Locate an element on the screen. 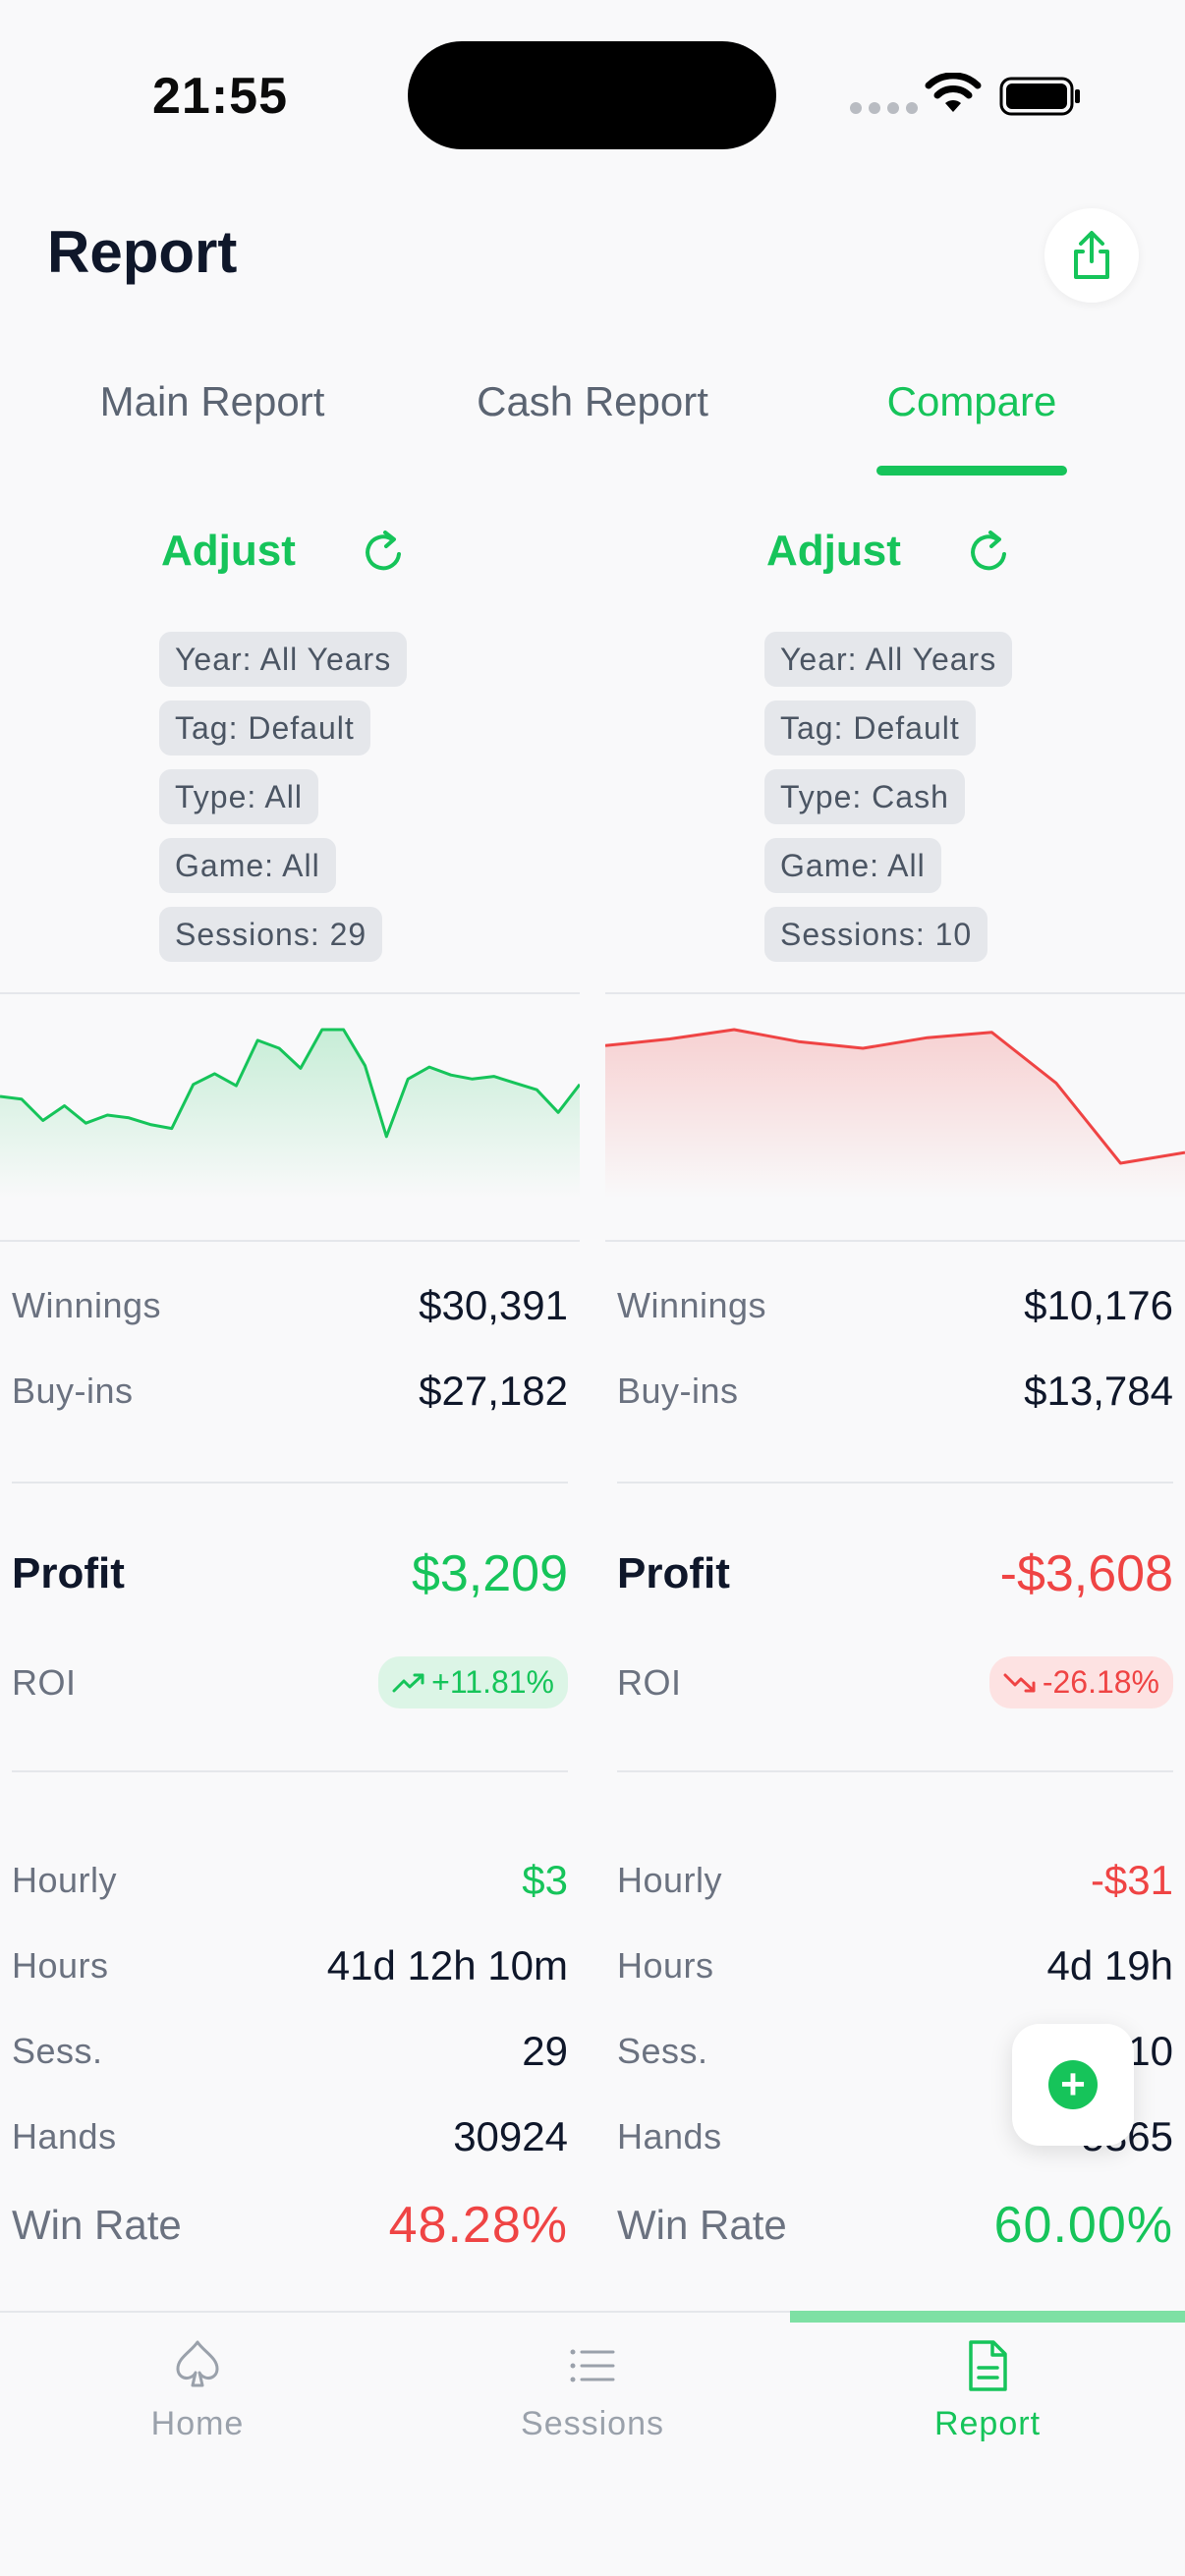 Image resolution: width=1185 pixels, height=2576 pixels. winnings-value: $10,176 is located at coordinates (1099, 1305).